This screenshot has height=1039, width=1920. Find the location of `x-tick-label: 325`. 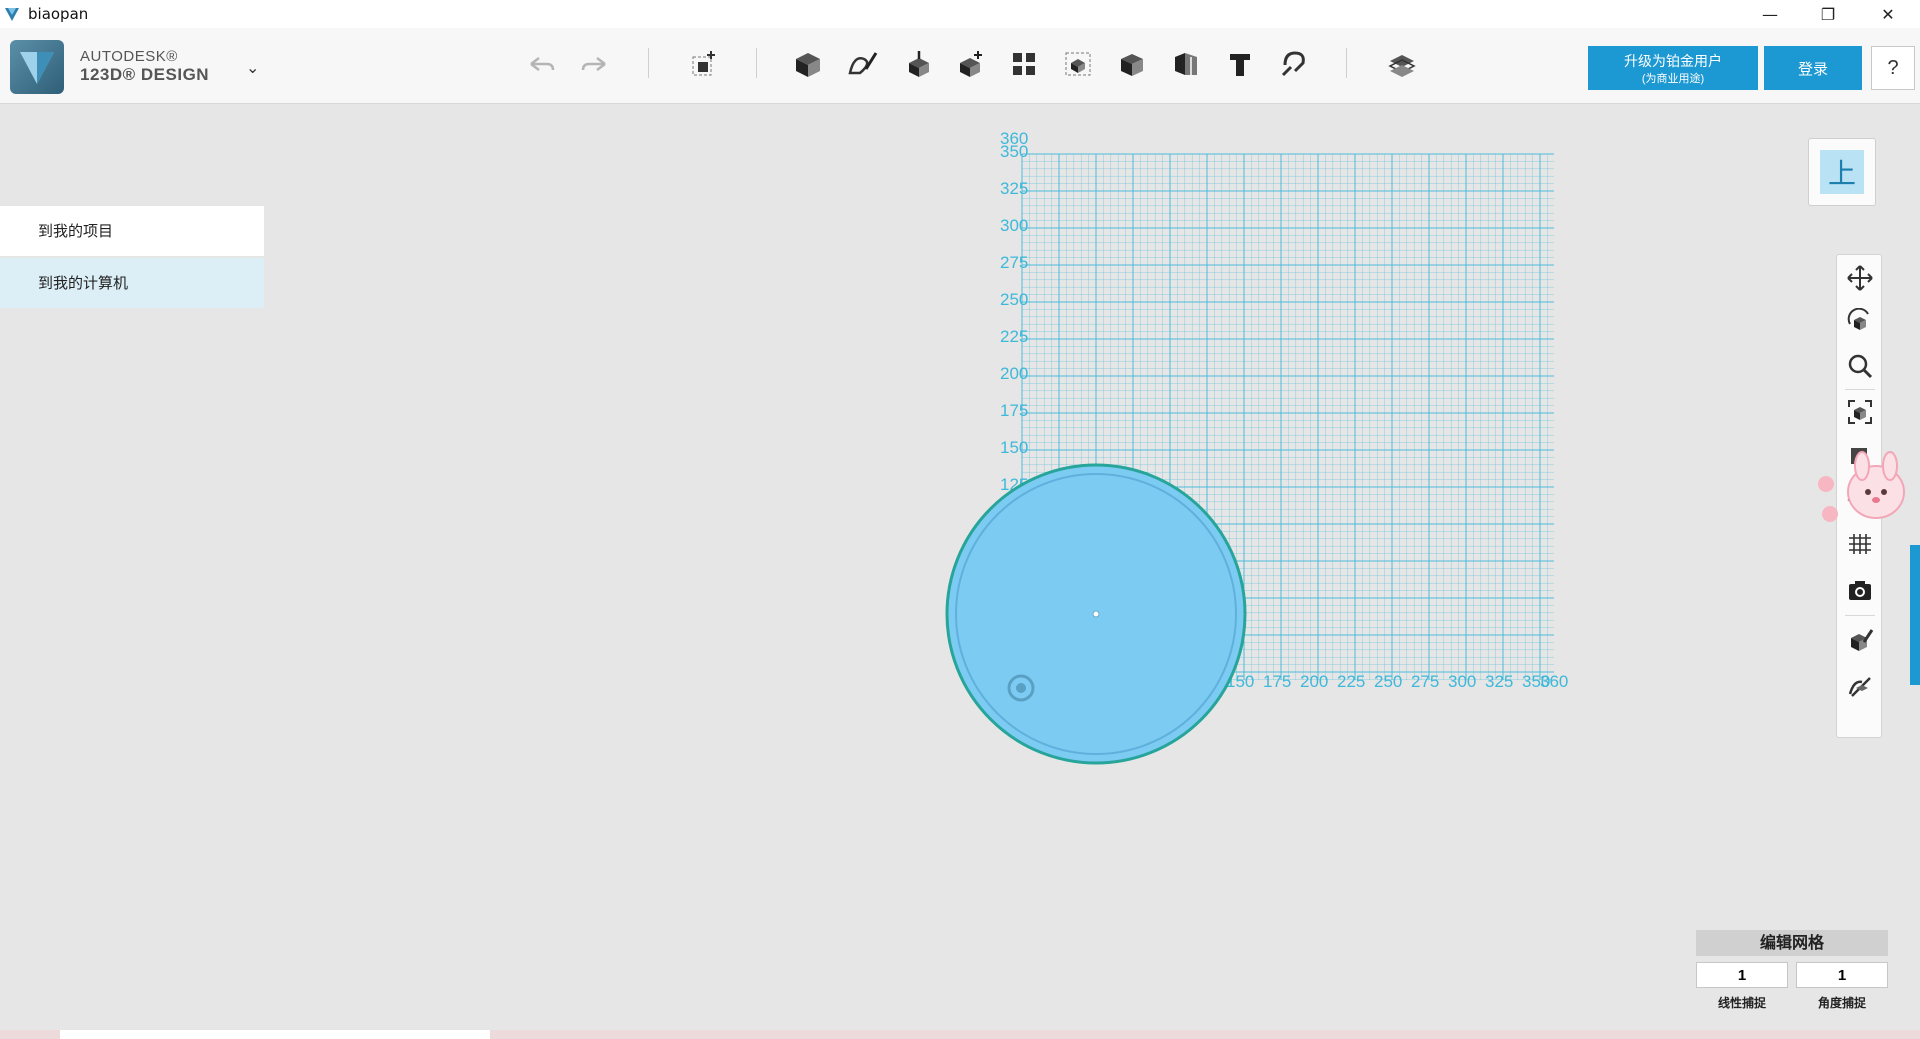

x-tick-label: 325 is located at coordinates (1499, 681).